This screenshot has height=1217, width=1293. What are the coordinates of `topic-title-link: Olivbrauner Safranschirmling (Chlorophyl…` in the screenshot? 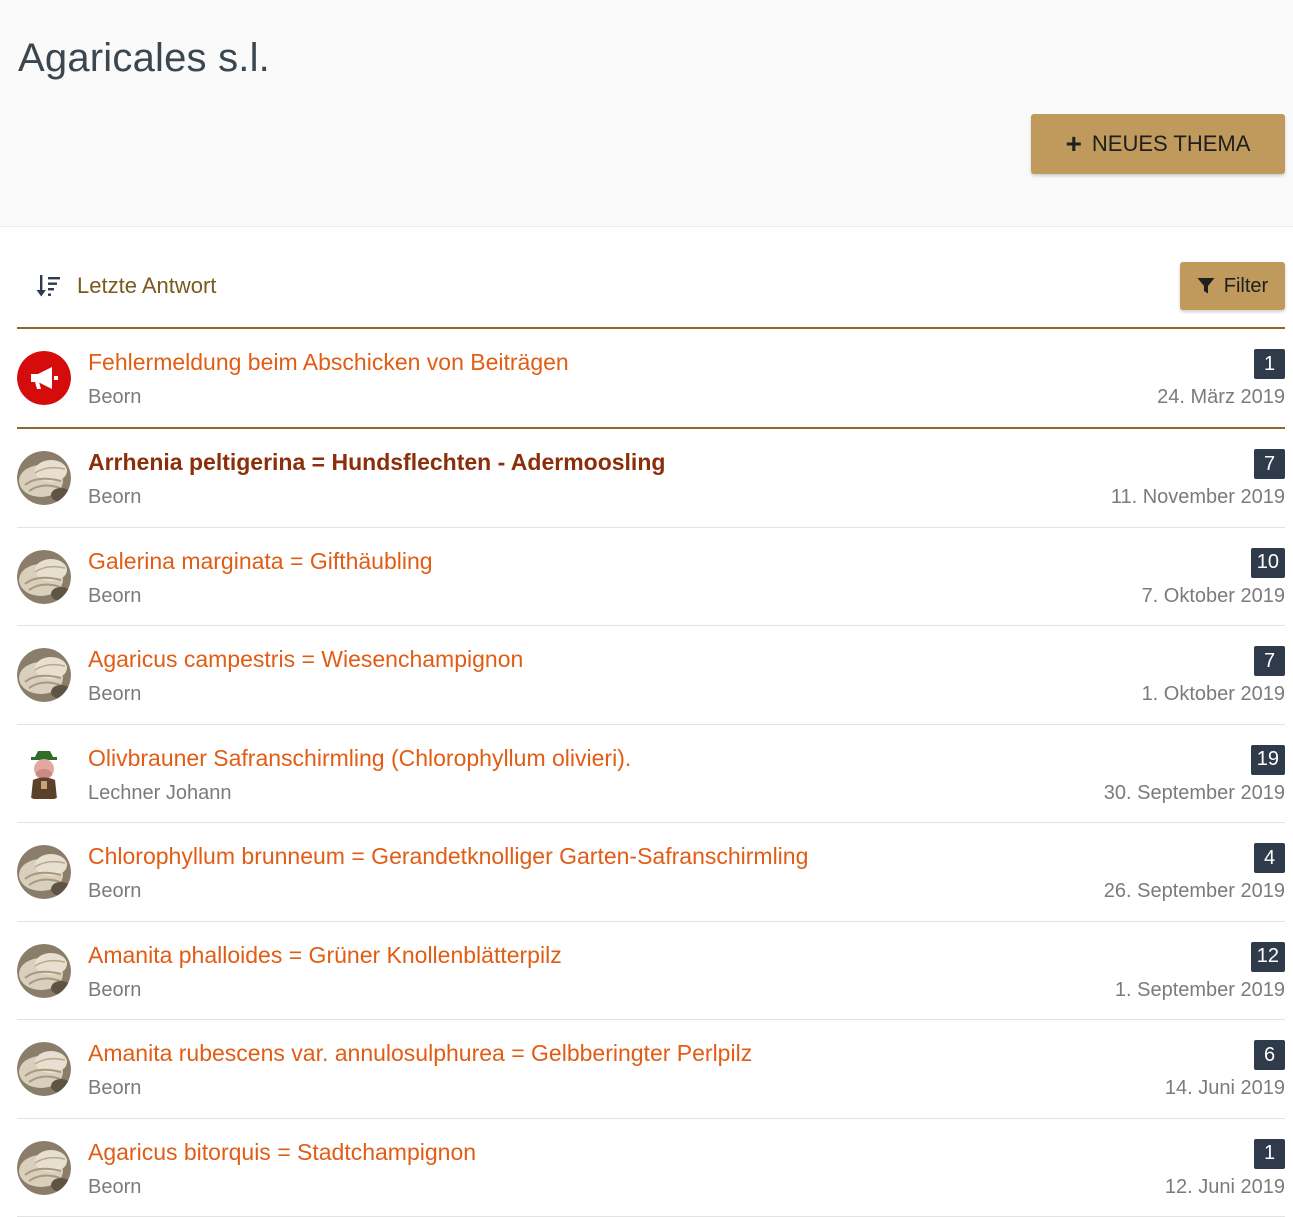 It's located at (359, 758).